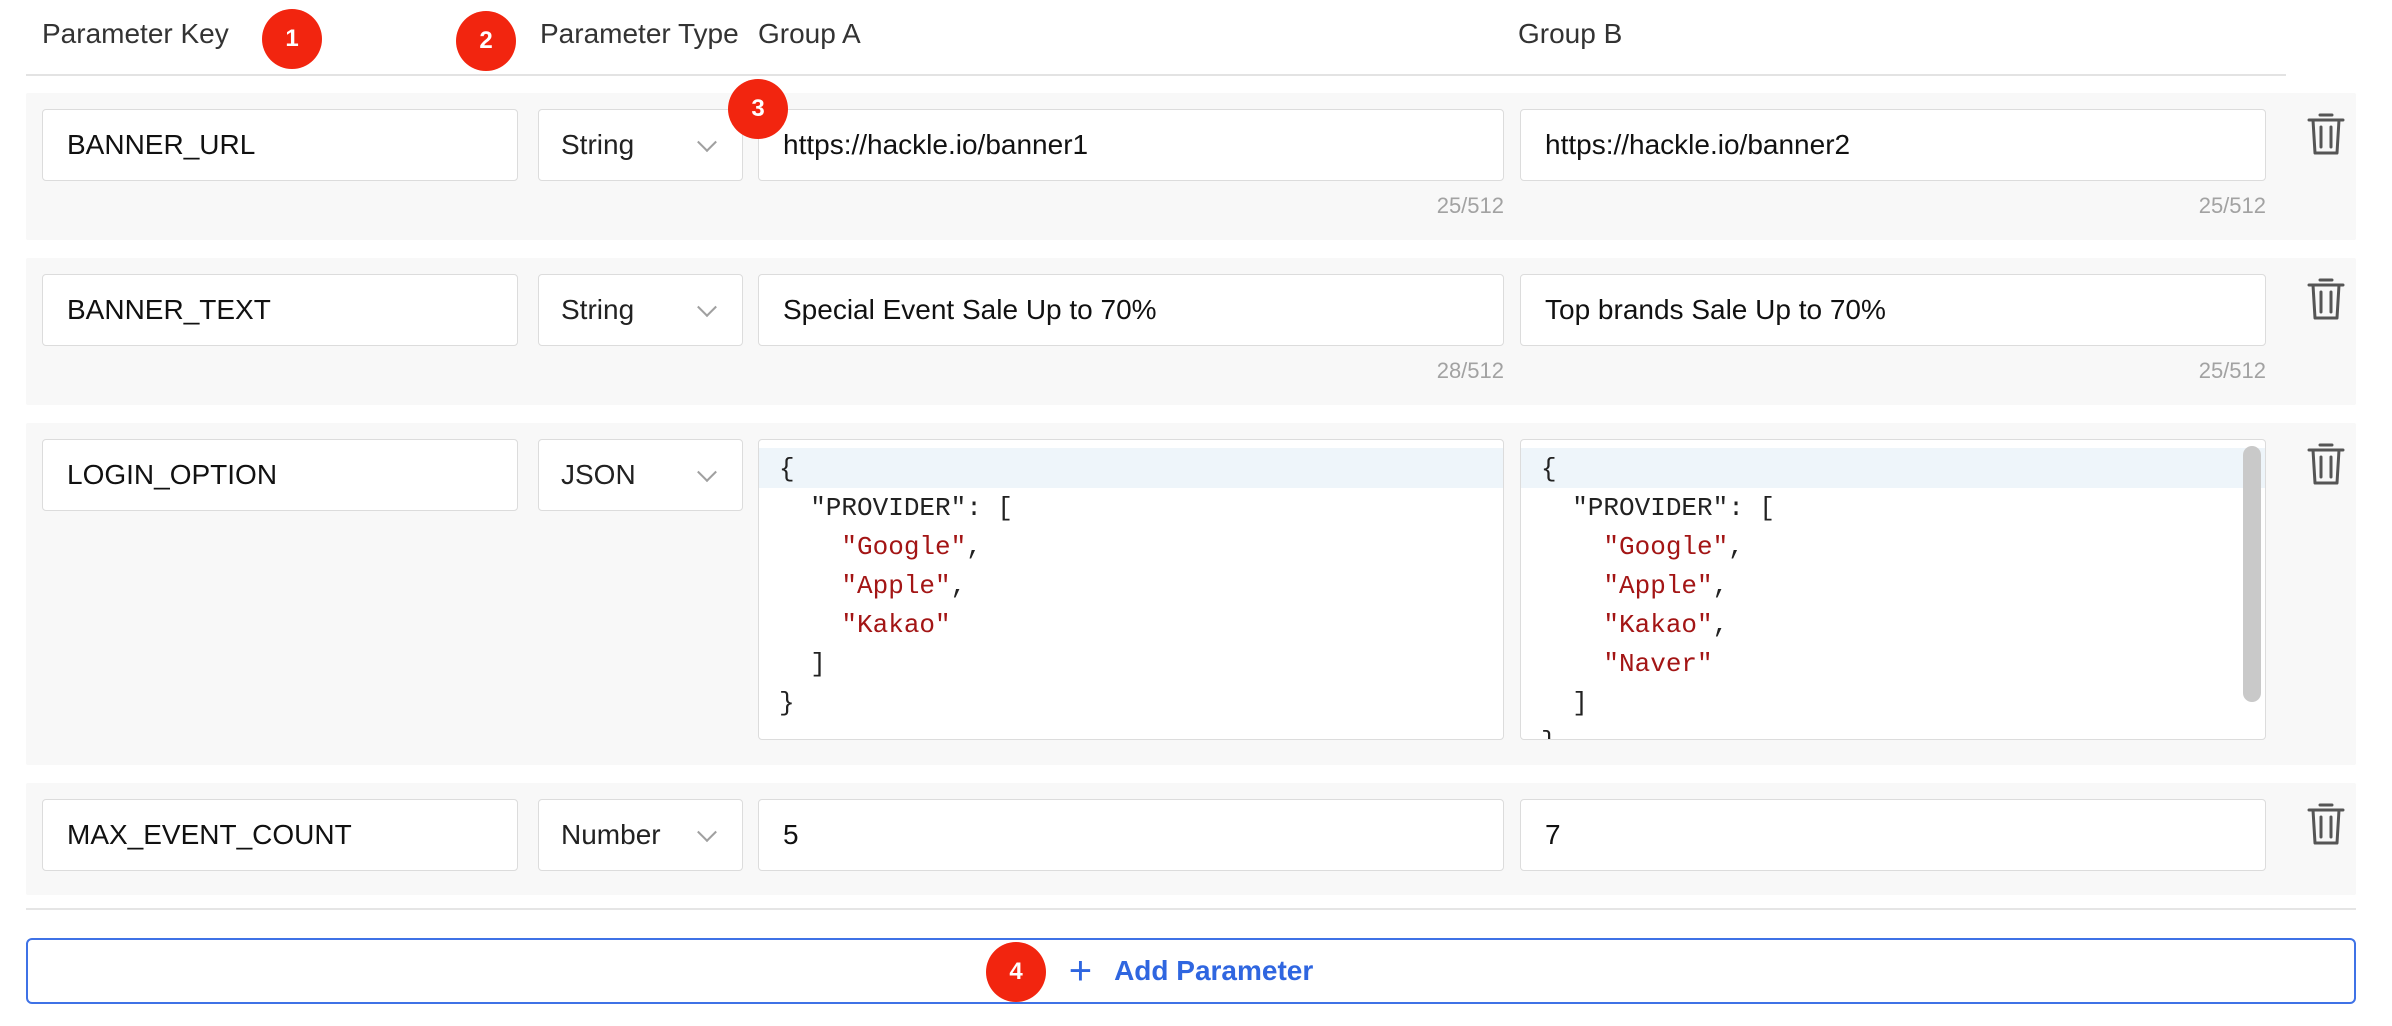  What do you see at coordinates (1191, 909) in the screenshot?
I see `divider` at bounding box center [1191, 909].